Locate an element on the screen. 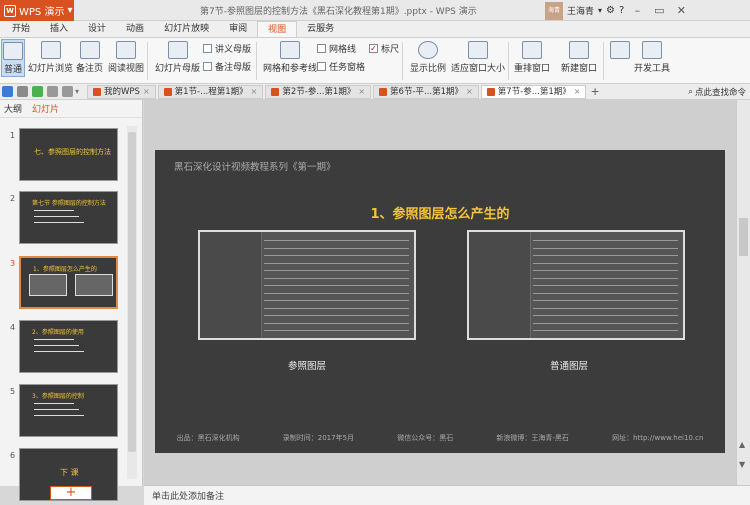 The height and width of the screenshot is (505, 750). preview-icon is located at coordinates (37, 91).